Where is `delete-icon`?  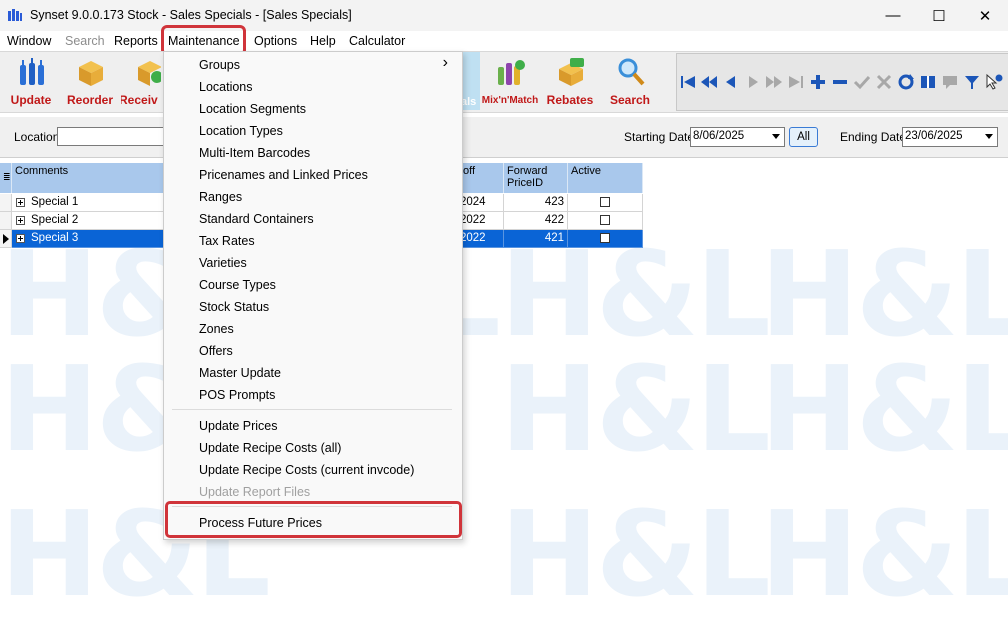
delete-icon is located at coordinates (840, 82).